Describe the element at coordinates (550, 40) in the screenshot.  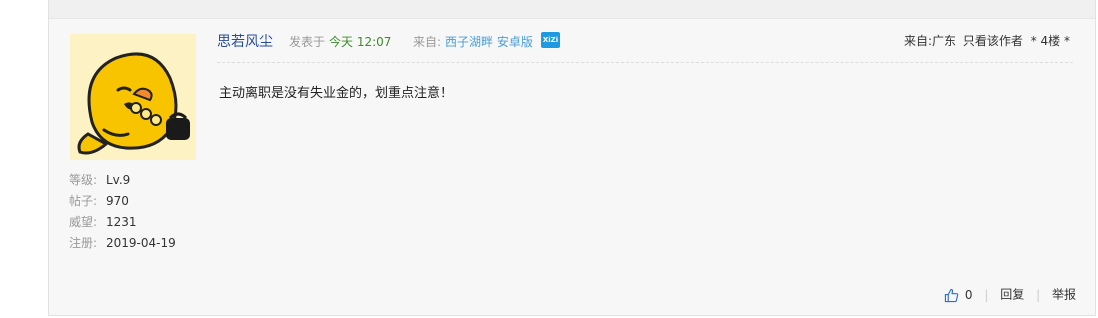
I see `app-badge-icon: XiZi` at that location.